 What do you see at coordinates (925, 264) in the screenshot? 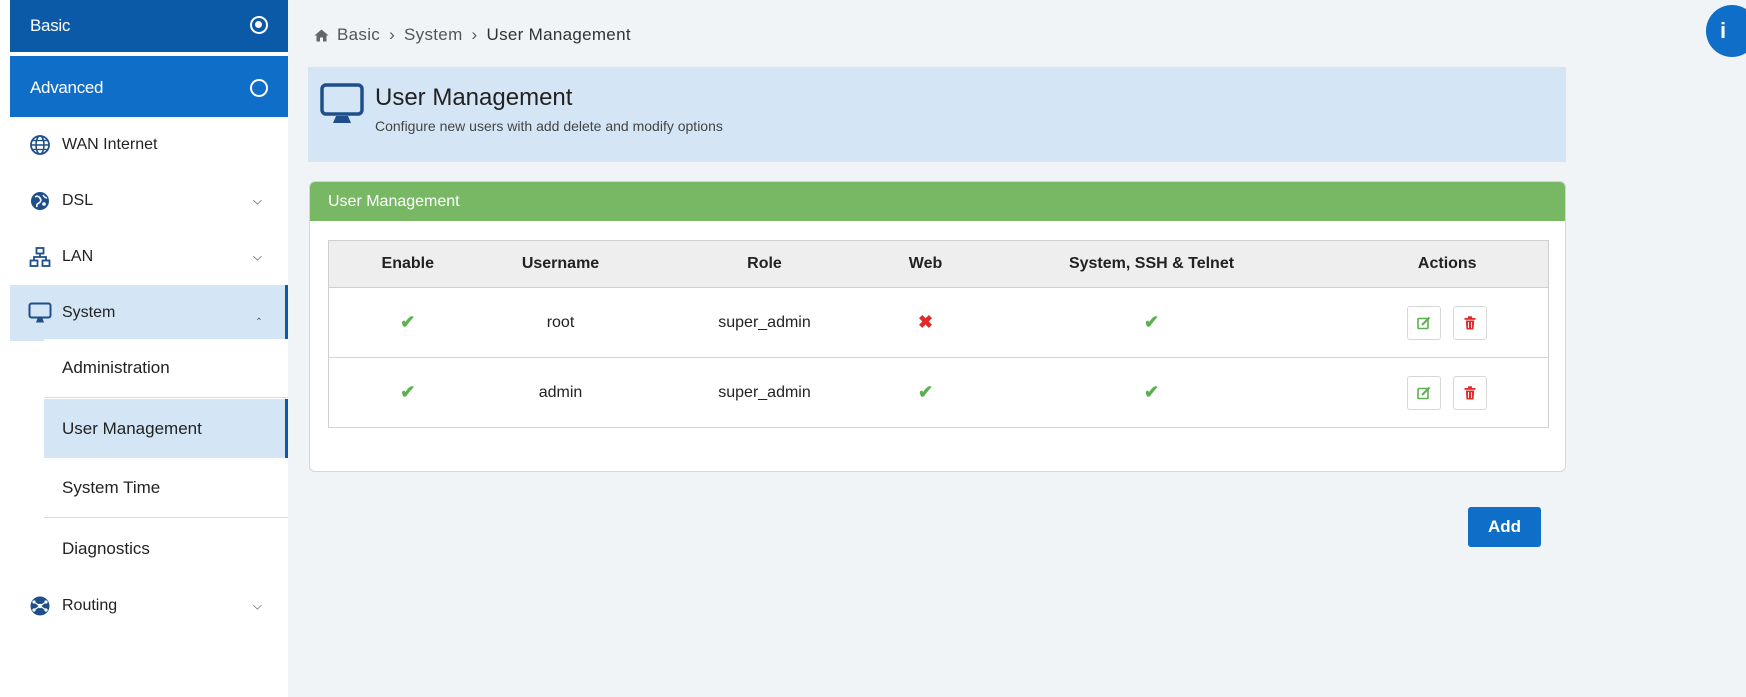
I see `column-header-web: Web` at bounding box center [925, 264].